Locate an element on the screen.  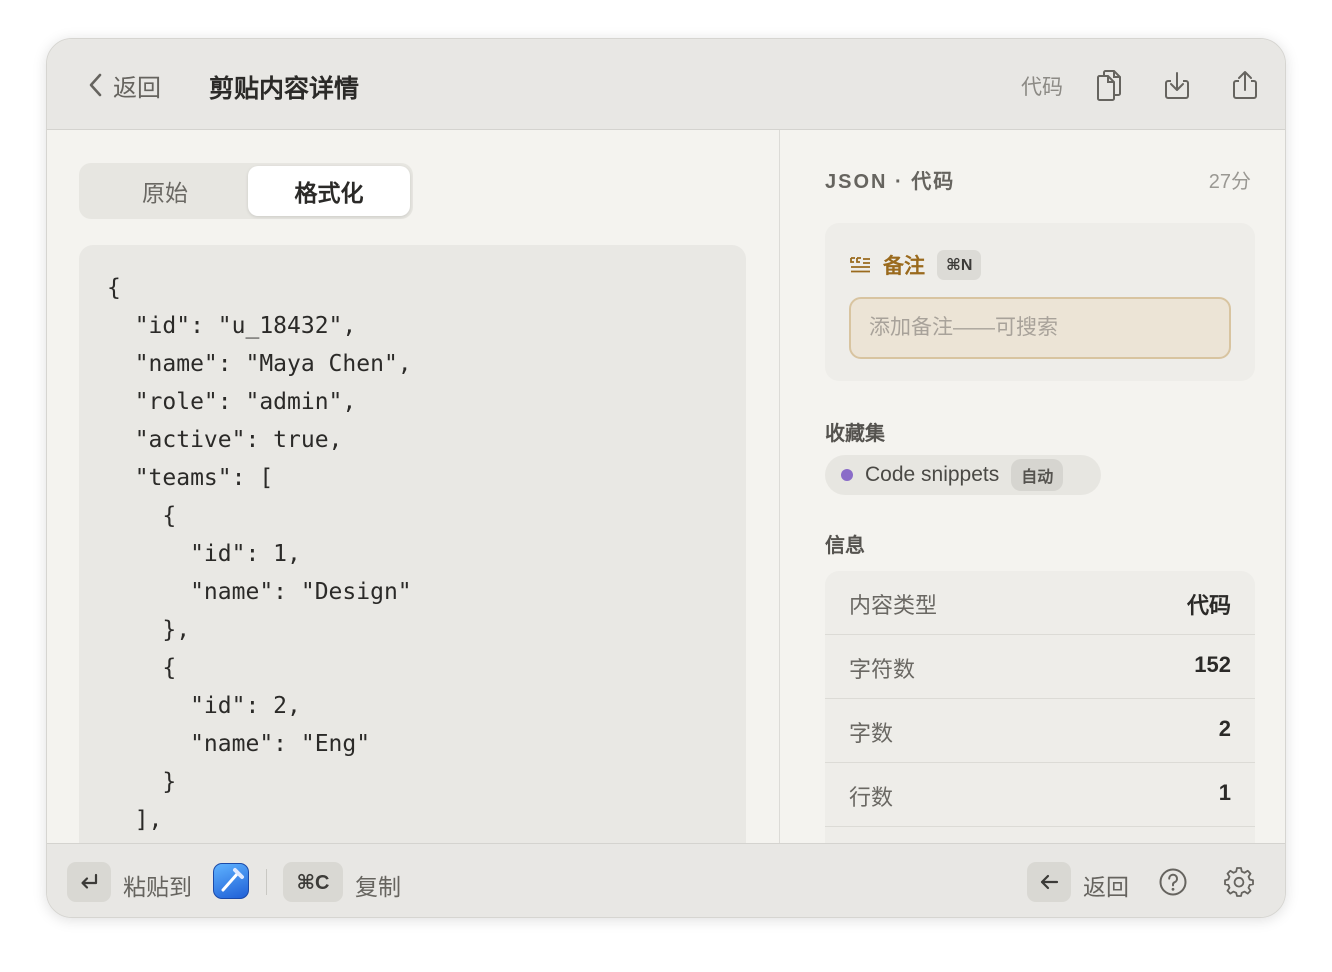
back-key-hint is located at coordinates (1049, 882).